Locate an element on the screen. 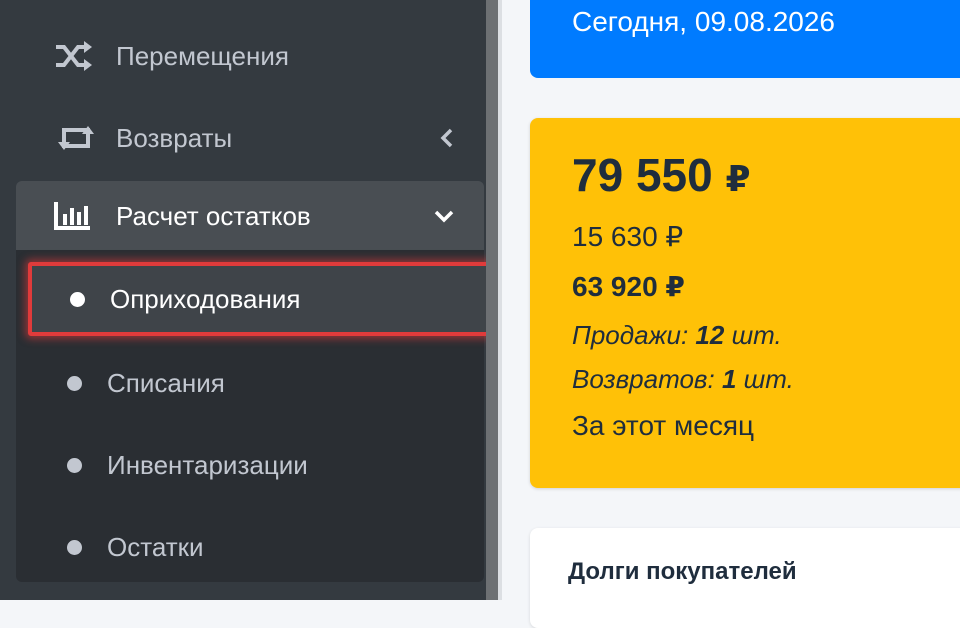  subitem-inventories: Инвентаризации is located at coordinates (250, 465).